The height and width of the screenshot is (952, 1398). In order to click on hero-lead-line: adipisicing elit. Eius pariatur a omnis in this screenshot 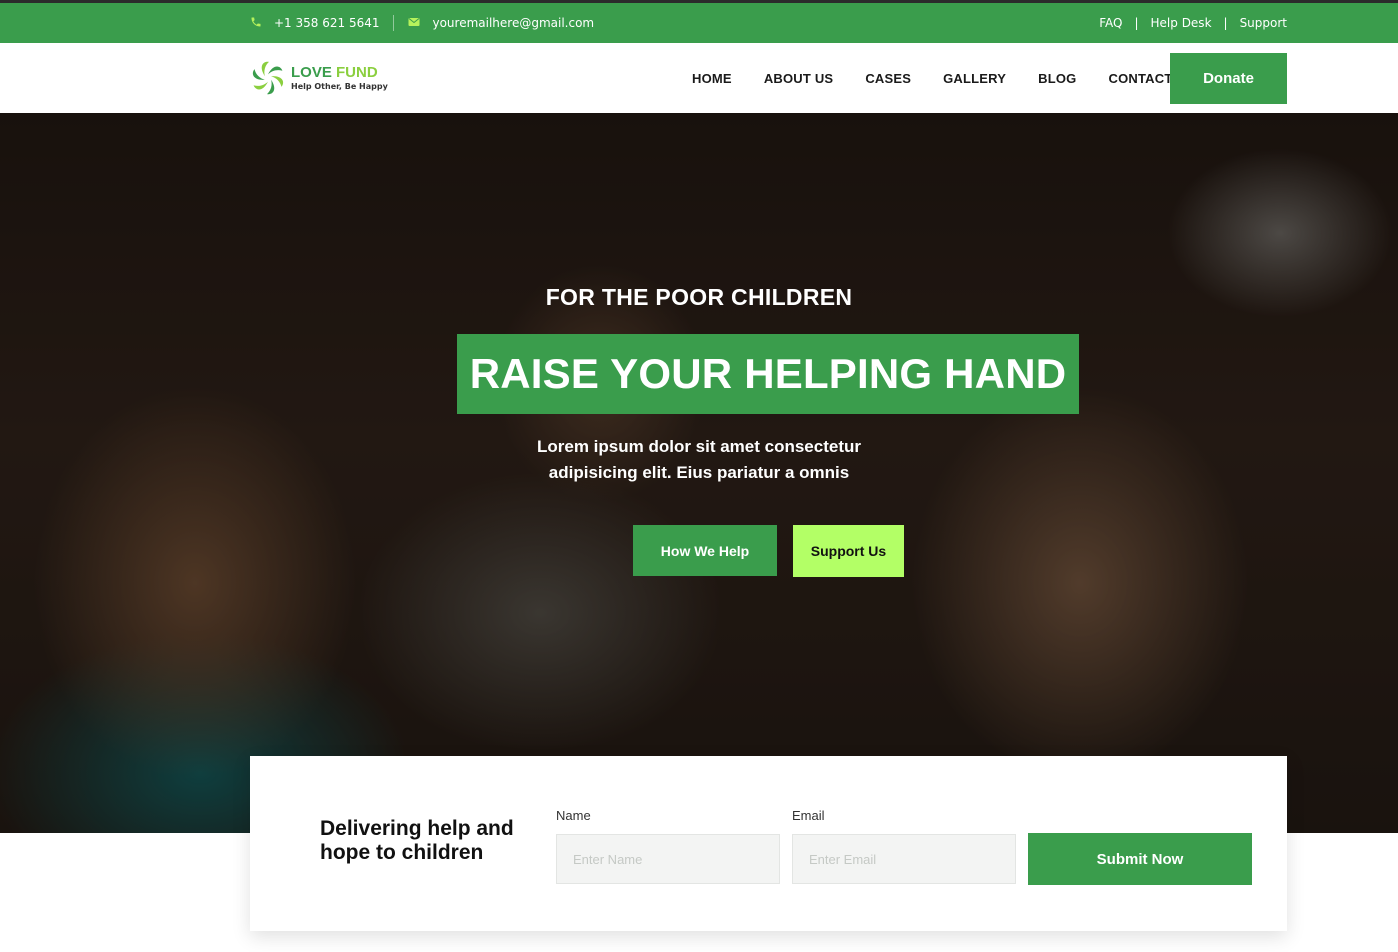, I will do `click(699, 472)`.